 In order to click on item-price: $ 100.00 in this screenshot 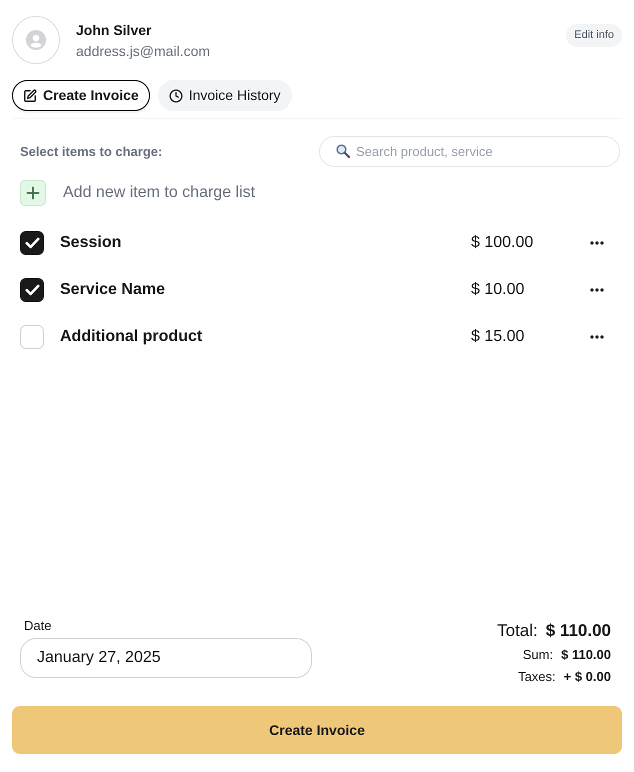, I will do `click(502, 242)`.